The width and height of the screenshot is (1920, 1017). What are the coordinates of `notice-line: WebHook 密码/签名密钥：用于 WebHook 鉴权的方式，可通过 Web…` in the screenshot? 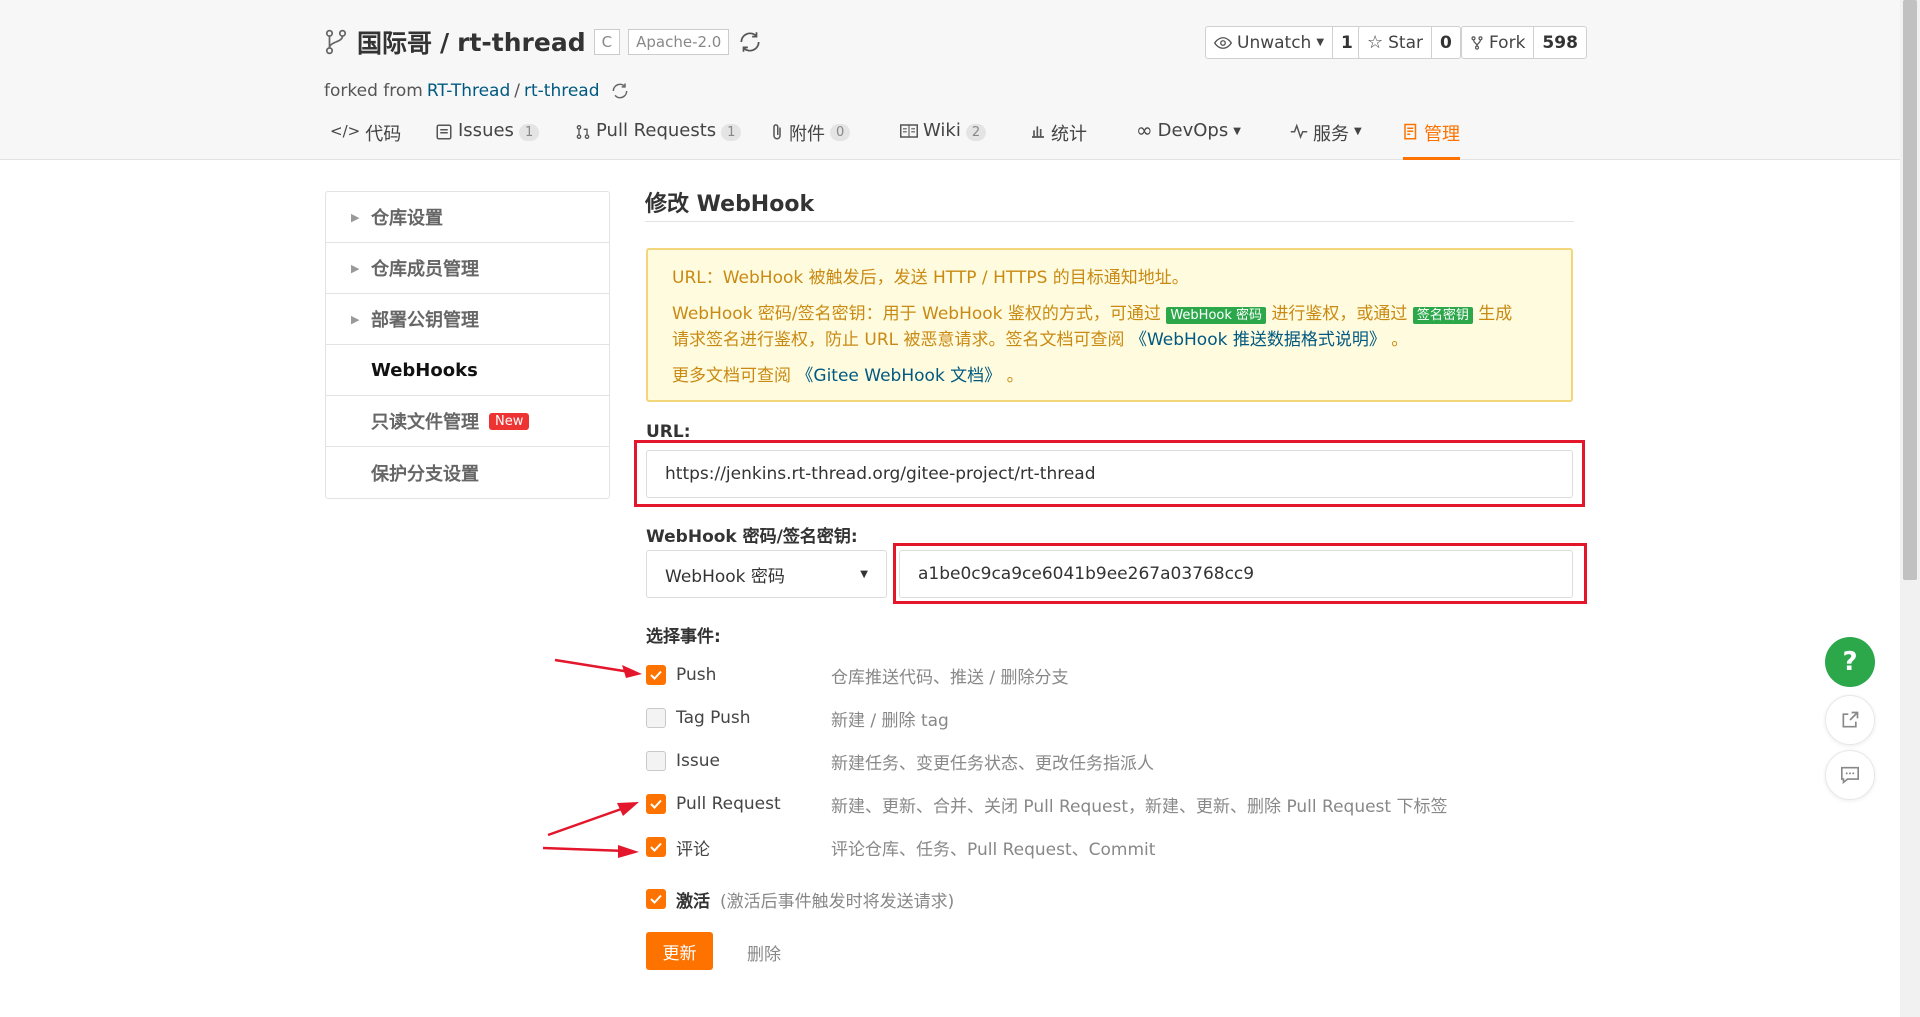 It's located at (1109, 327).